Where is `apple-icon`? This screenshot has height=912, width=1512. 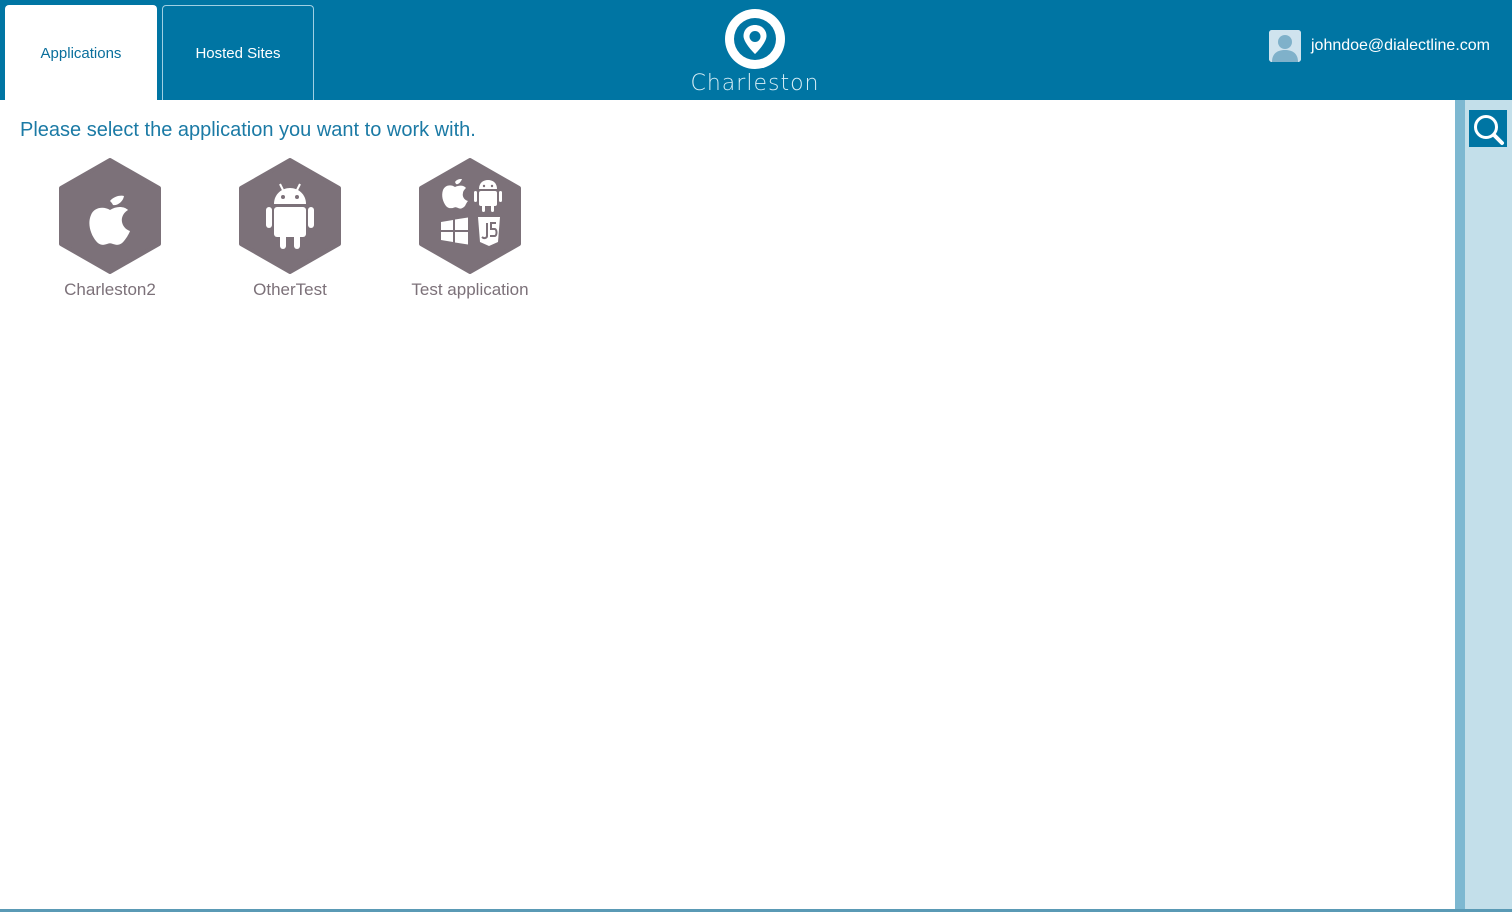 apple-icon is located at coordinates (110, 216).